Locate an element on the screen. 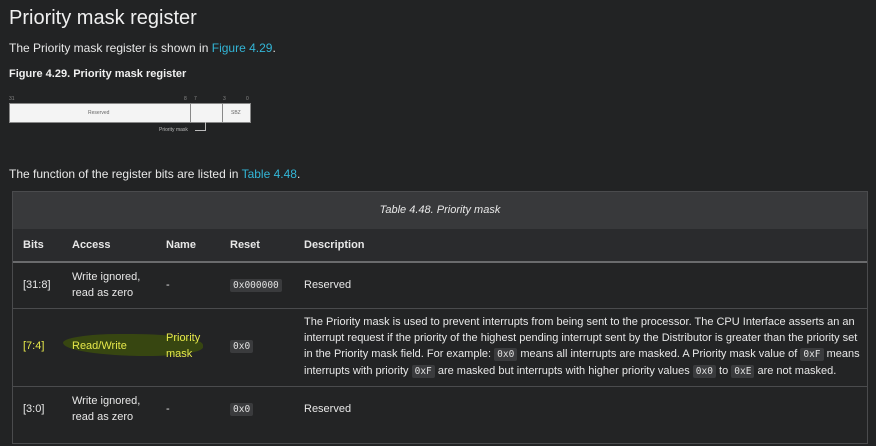  figure-caption: Figure 4.29. Priority mask register is located at coordinates (98, 74).